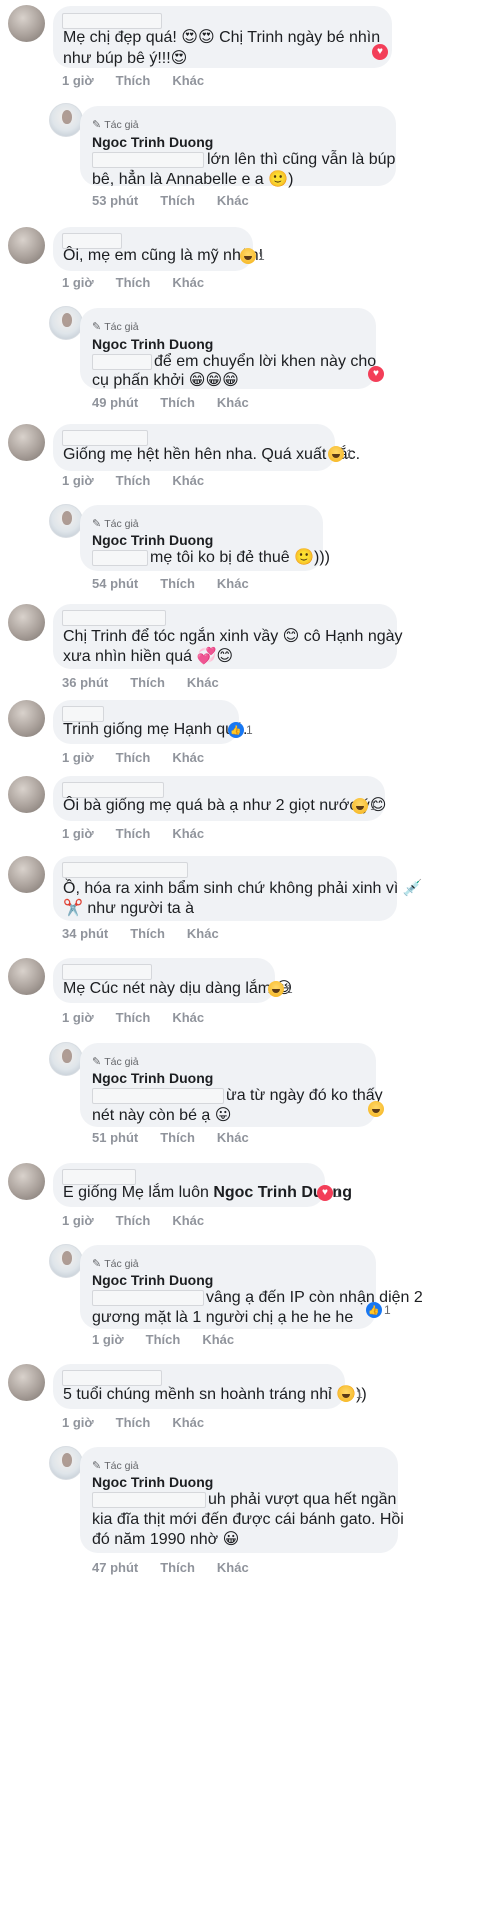 The image size is (500, 1926). I want to click on comment-time: 49 phút, so click(115, 402).